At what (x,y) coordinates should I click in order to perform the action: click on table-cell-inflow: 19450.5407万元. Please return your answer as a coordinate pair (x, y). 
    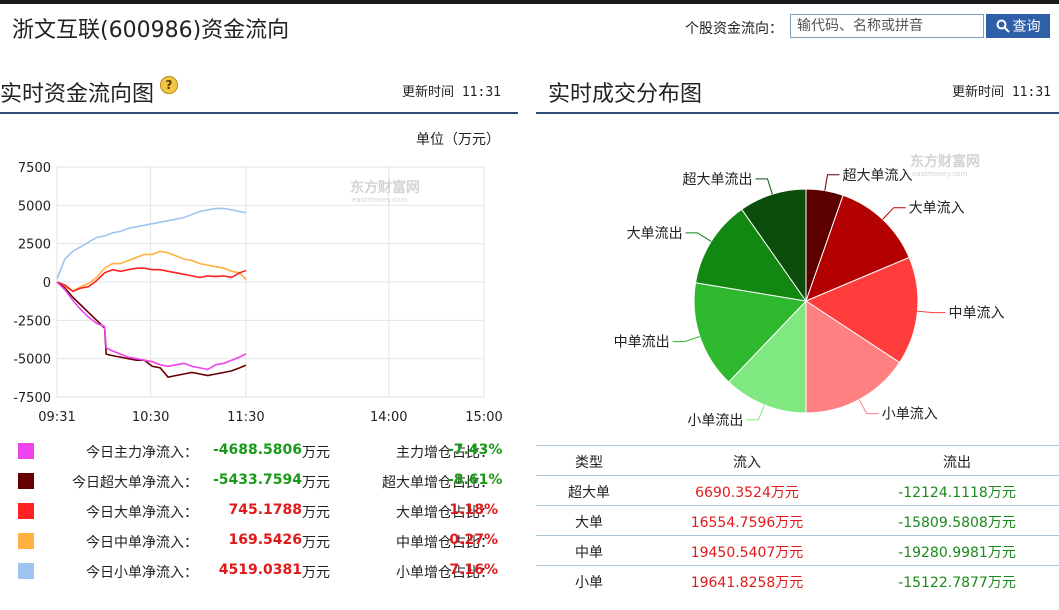
    Looking at the image, I should click on (747, 553).